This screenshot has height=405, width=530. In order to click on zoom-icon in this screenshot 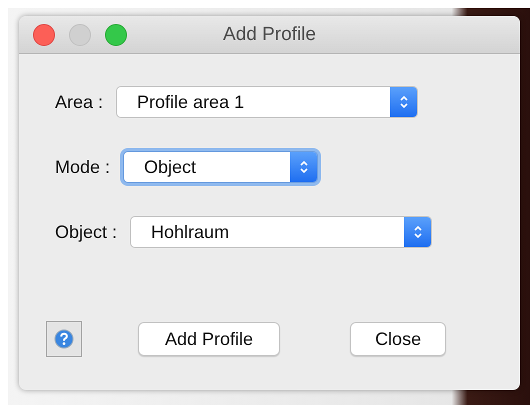, I will do `click(116, 35)`.